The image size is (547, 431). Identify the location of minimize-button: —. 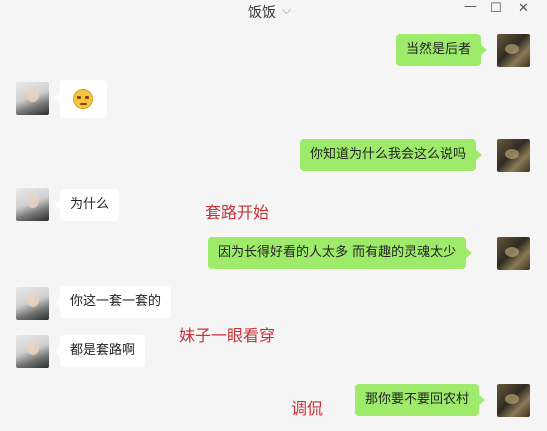
(470, 7).